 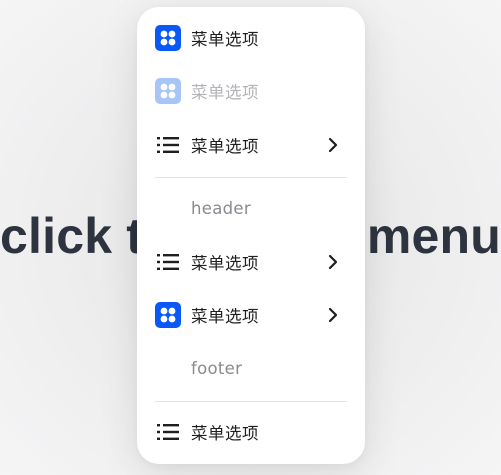 I want to click on menu-item-apps-disabled: 菜单选项, so click(x=251, y=91).